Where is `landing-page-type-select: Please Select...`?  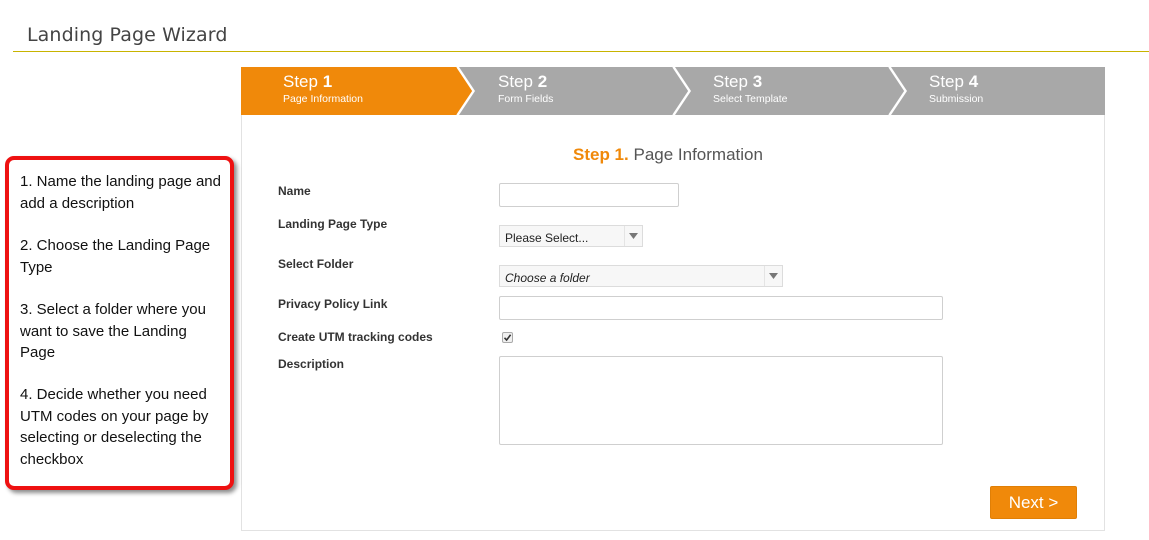 landing-page-type-select: Please Select... is located at coordinates (571, 236).